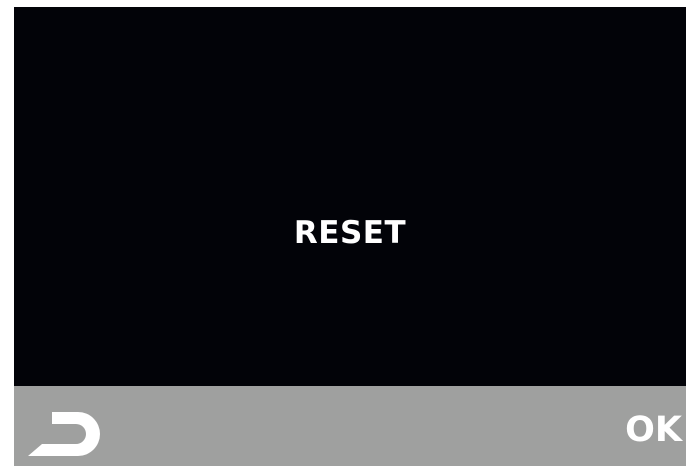 The width and height of the screenshot is (686, 466). What do you see at coordinates (64, 434) in the screenshot?
I see `return-icon` at bounding box center [64, 434].